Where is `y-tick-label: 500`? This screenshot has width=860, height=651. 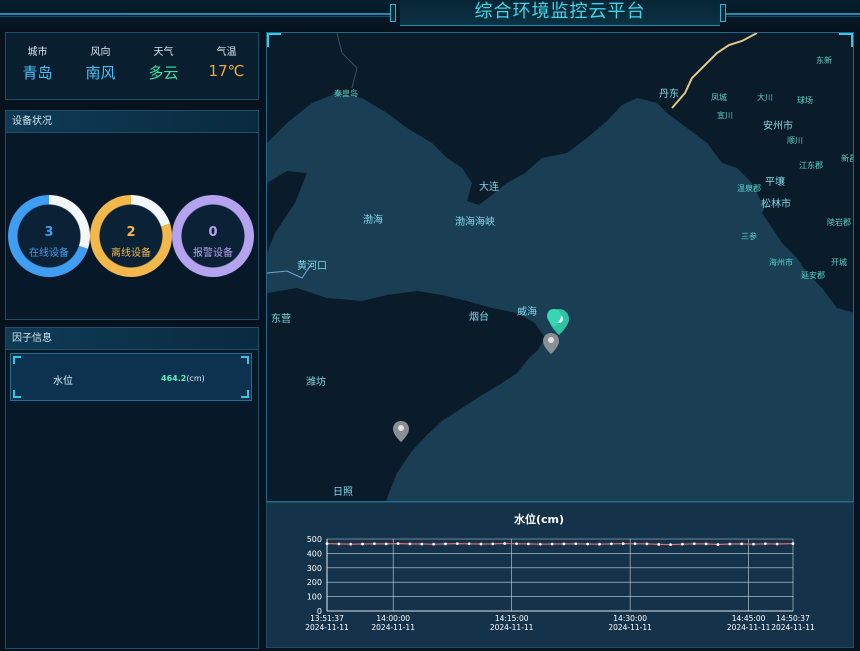 y-tick-label: 500 is located at coordinates (314, 539).